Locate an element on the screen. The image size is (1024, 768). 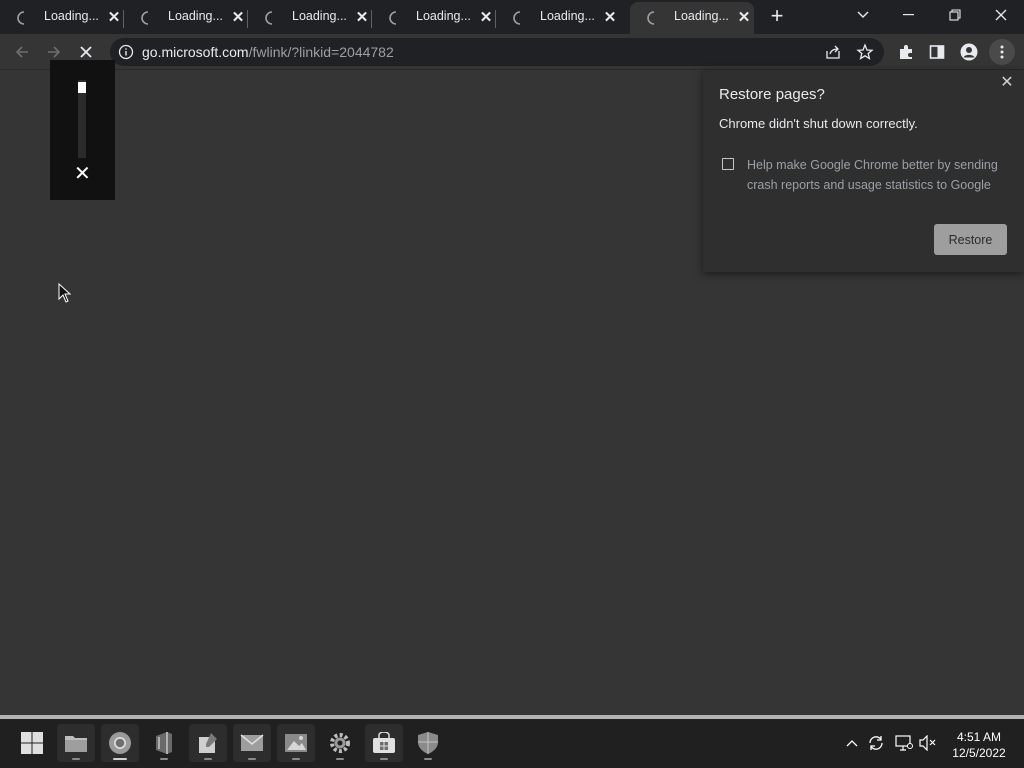
address-bar: go.microsoft.com/fwlink/?linkid=2044782 is located at coordinates (497, 52).